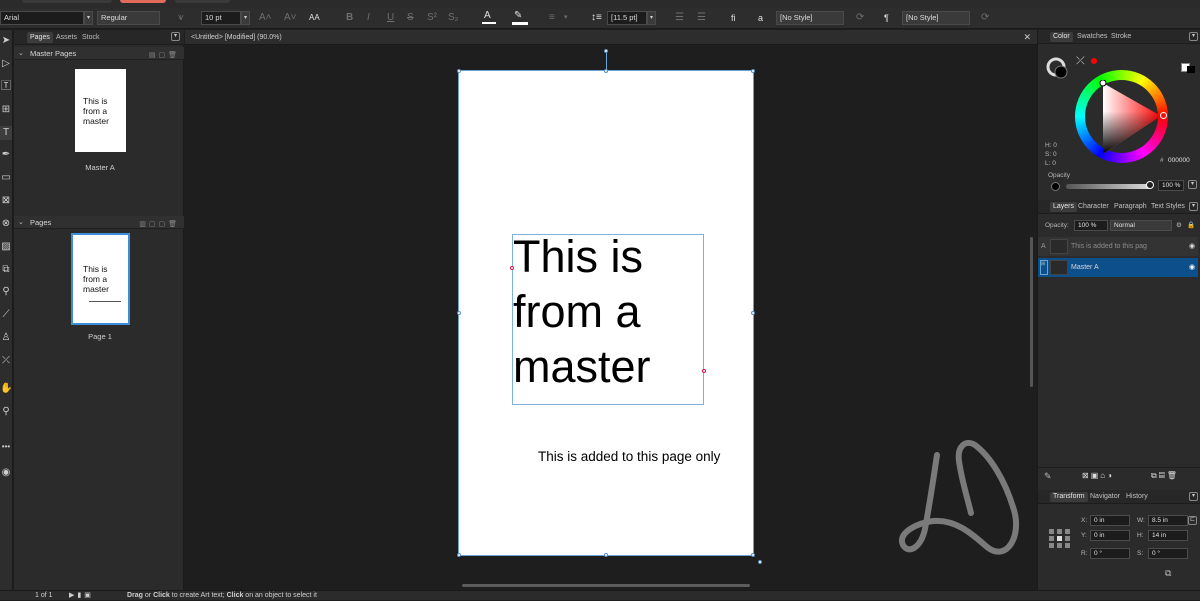 This screenshot has width=1200, height=601. Describe the element at coordinates (265, 18) in the screenshot. I see `grow-font-icon: A˄` at that location.